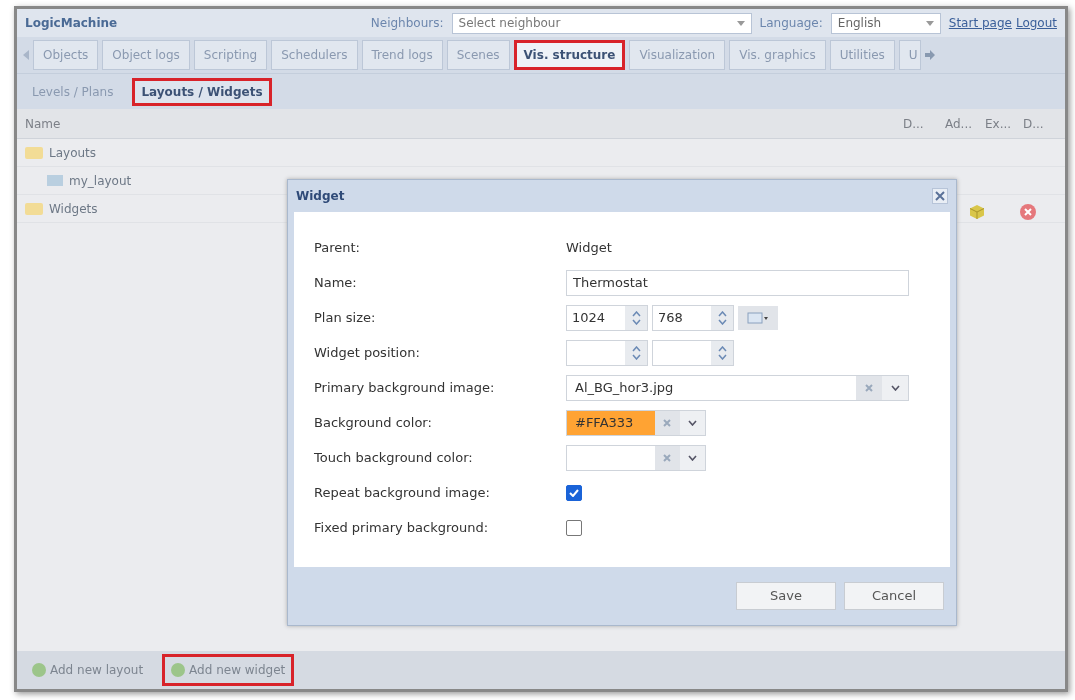 The width and height of the screenshot is (1075, 700). Describe the element at coordinates (314, 55) in the screenshot. I see `nav-tab: Schedulers` at that location.